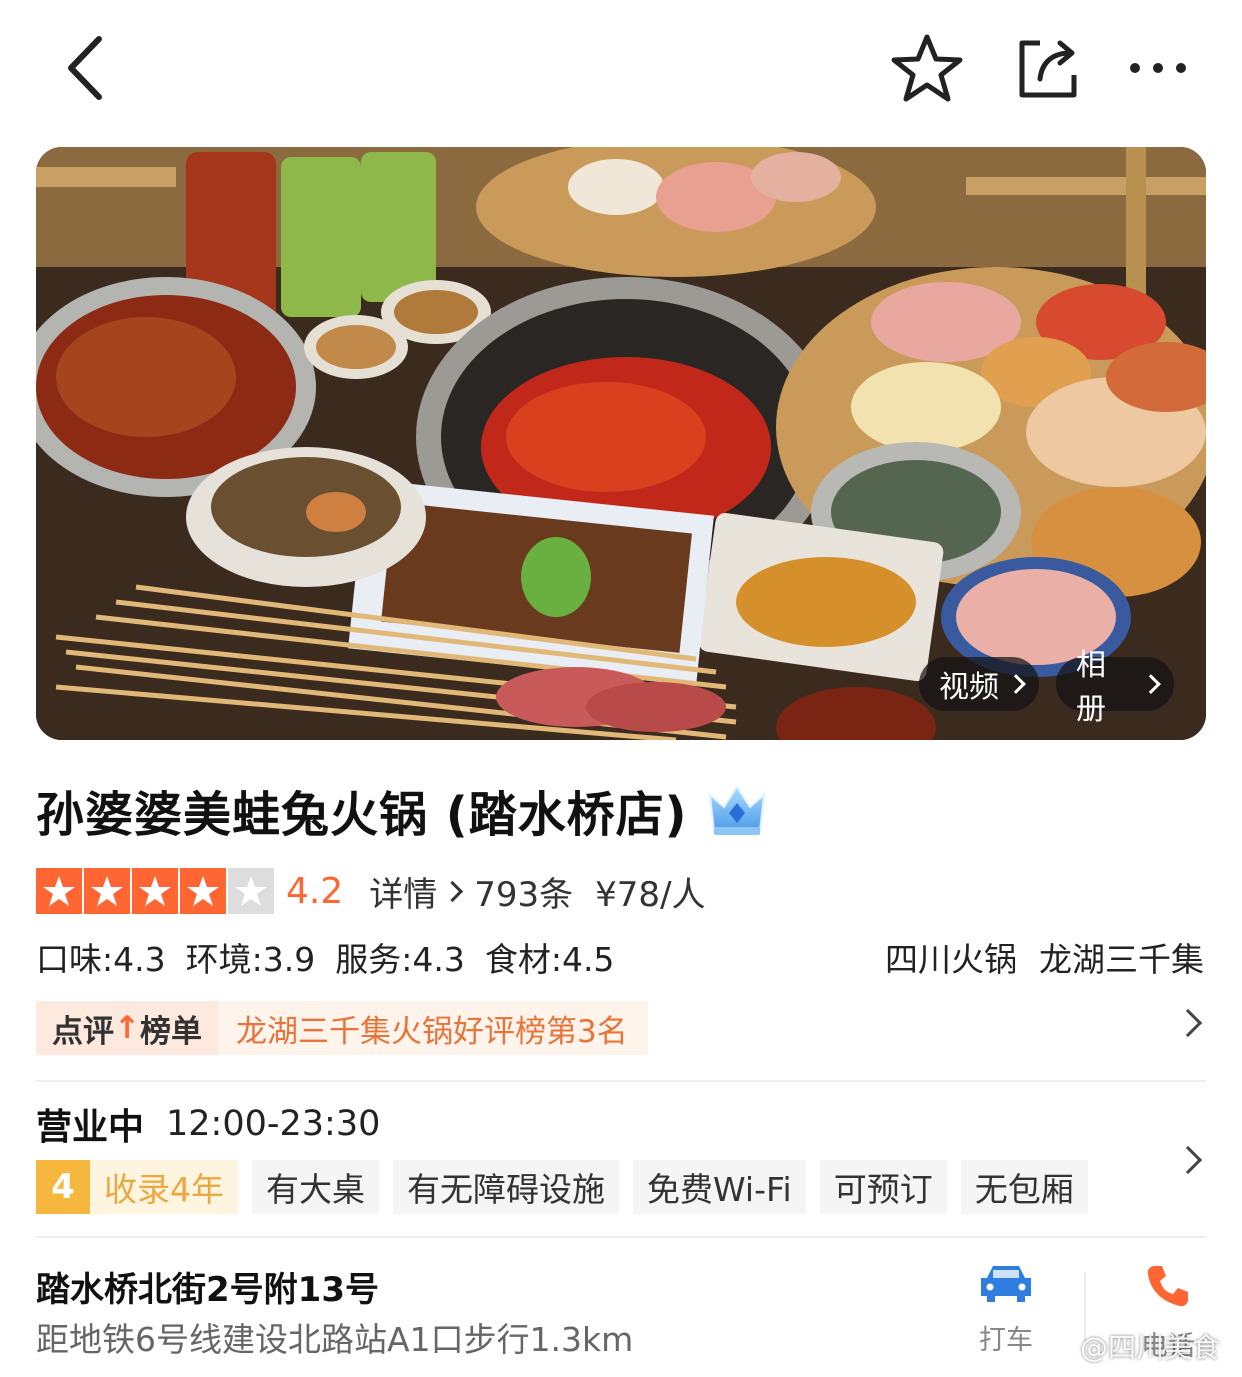 This screenshot has width=1242, height=1377. I want to click on business-hours: 营业中 12:00-23:30, so click(208, 1124).